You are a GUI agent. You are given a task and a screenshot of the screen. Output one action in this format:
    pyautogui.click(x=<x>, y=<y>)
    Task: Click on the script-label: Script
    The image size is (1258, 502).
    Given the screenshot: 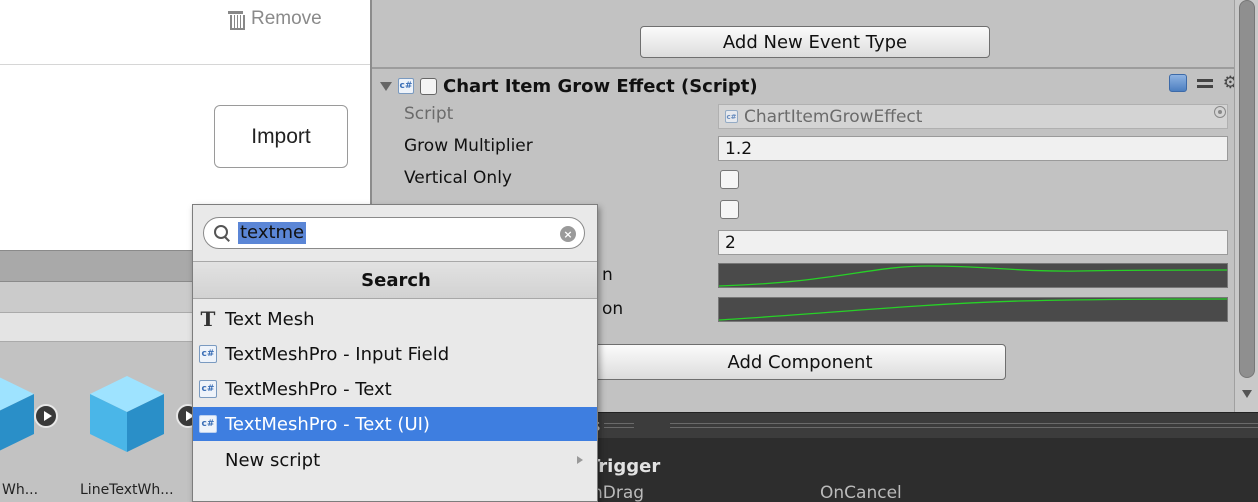 What is the action you would take?
    pyautogui.click(x=429, y=114)
    